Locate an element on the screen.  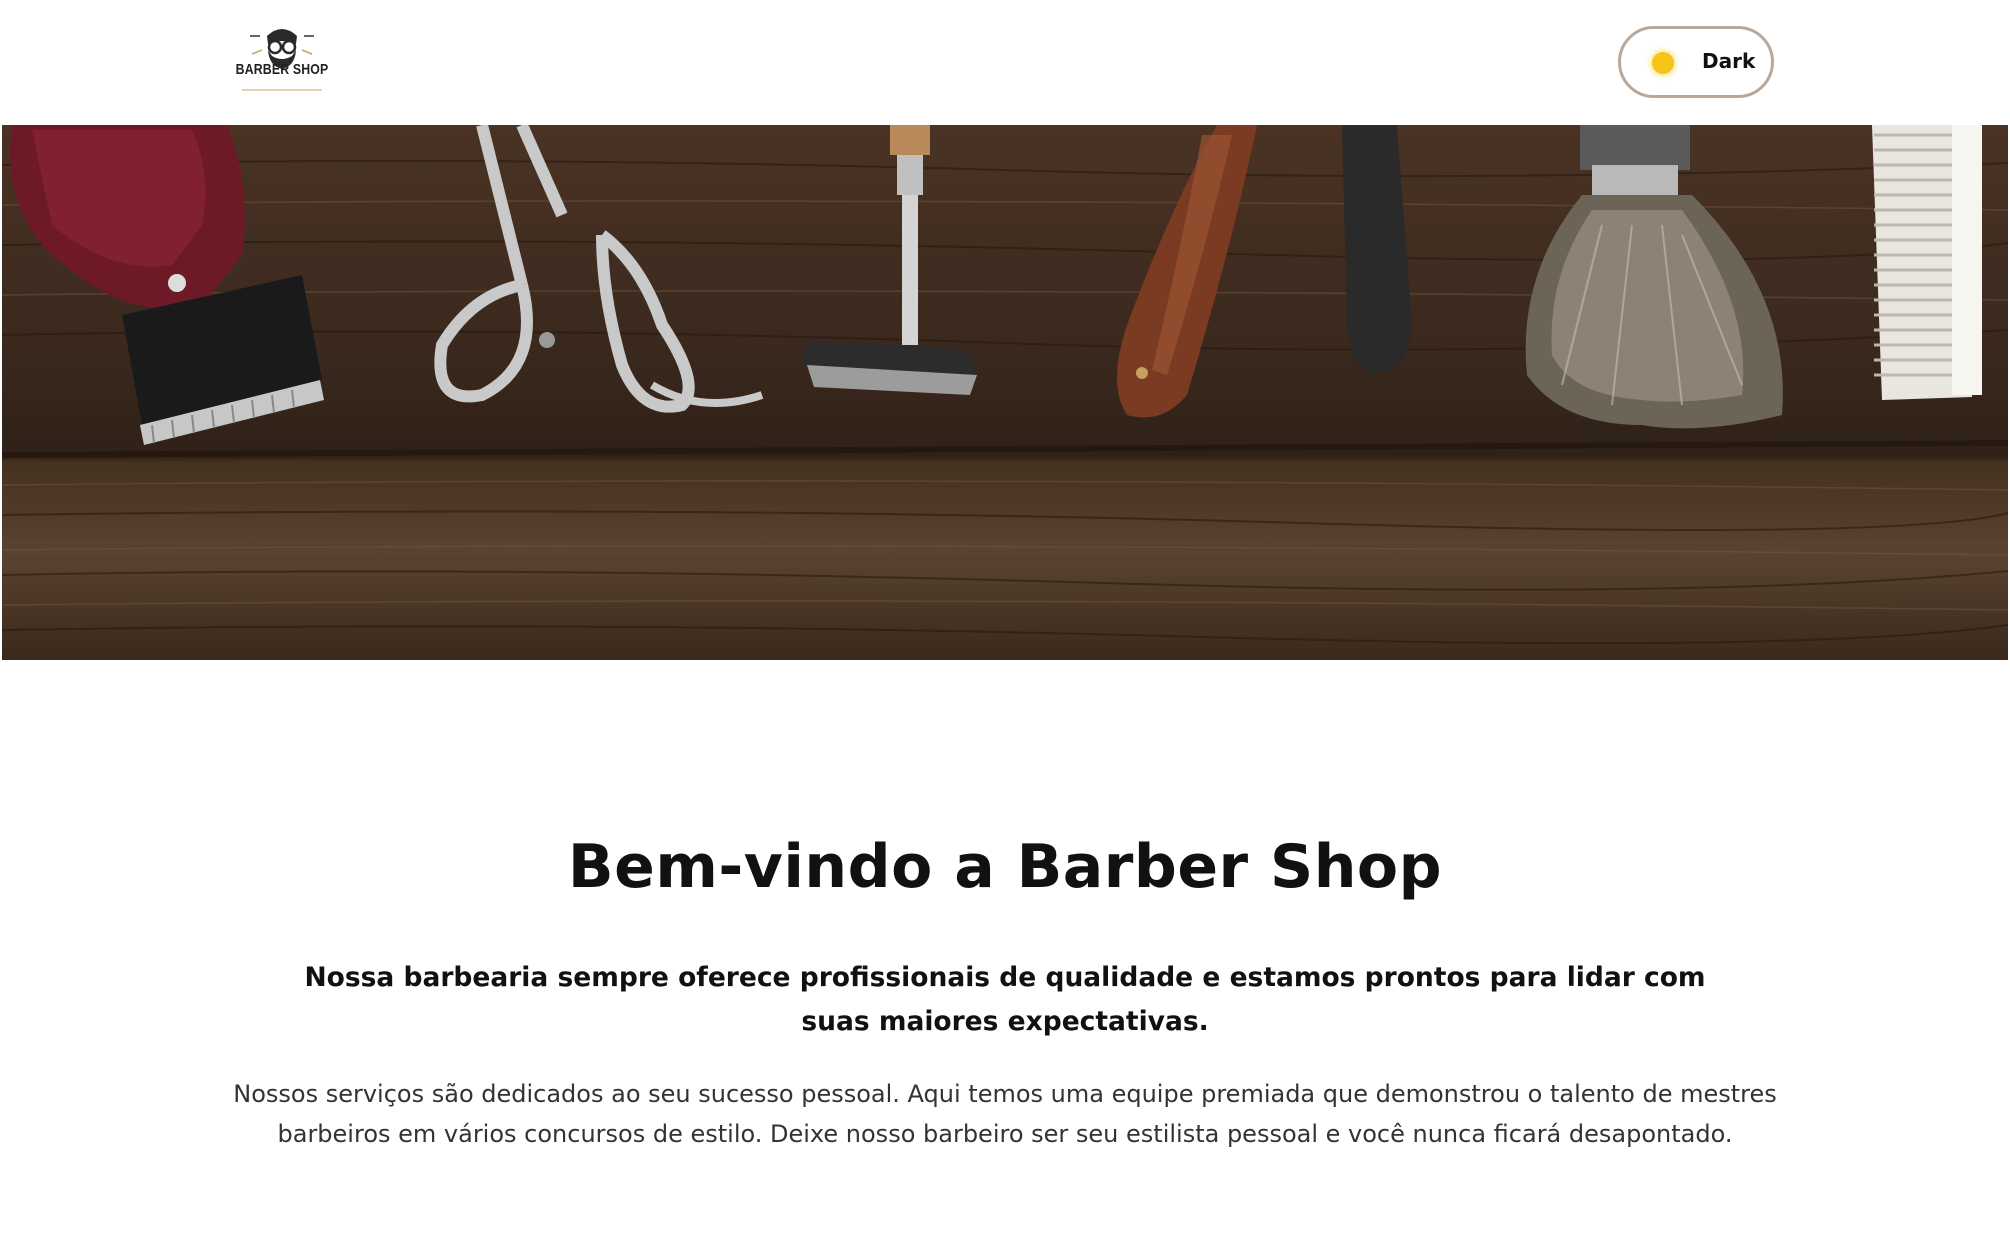
hair-clipper-icon is located at coordinates (167, 285).